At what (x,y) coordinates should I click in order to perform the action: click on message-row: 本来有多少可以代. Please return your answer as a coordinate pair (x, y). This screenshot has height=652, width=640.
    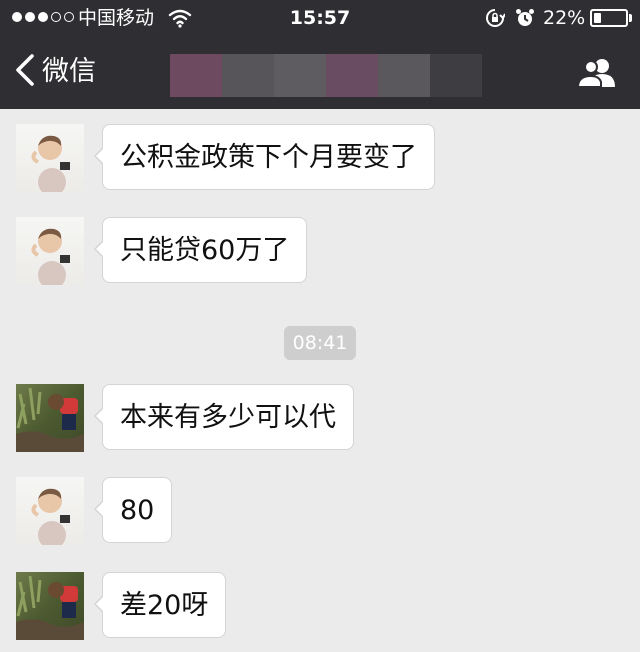
    Looking at the image, I should click on (185, 418).